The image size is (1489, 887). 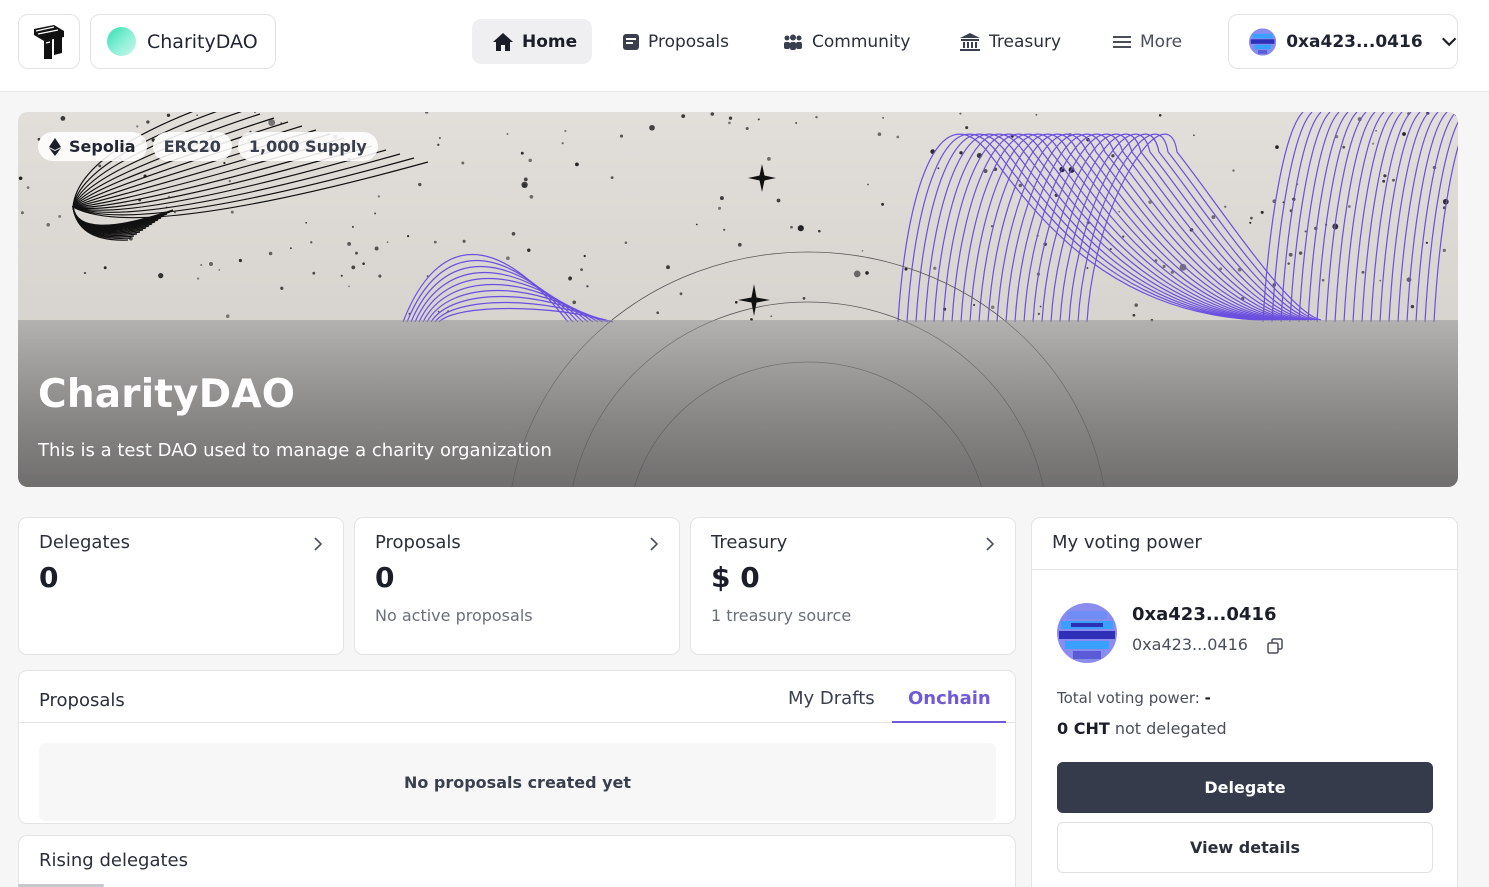 What do you see at coordinates (1448, 41) in the screenshot?
I see `chevron-down-icon` at bounding box center [1448, 41].